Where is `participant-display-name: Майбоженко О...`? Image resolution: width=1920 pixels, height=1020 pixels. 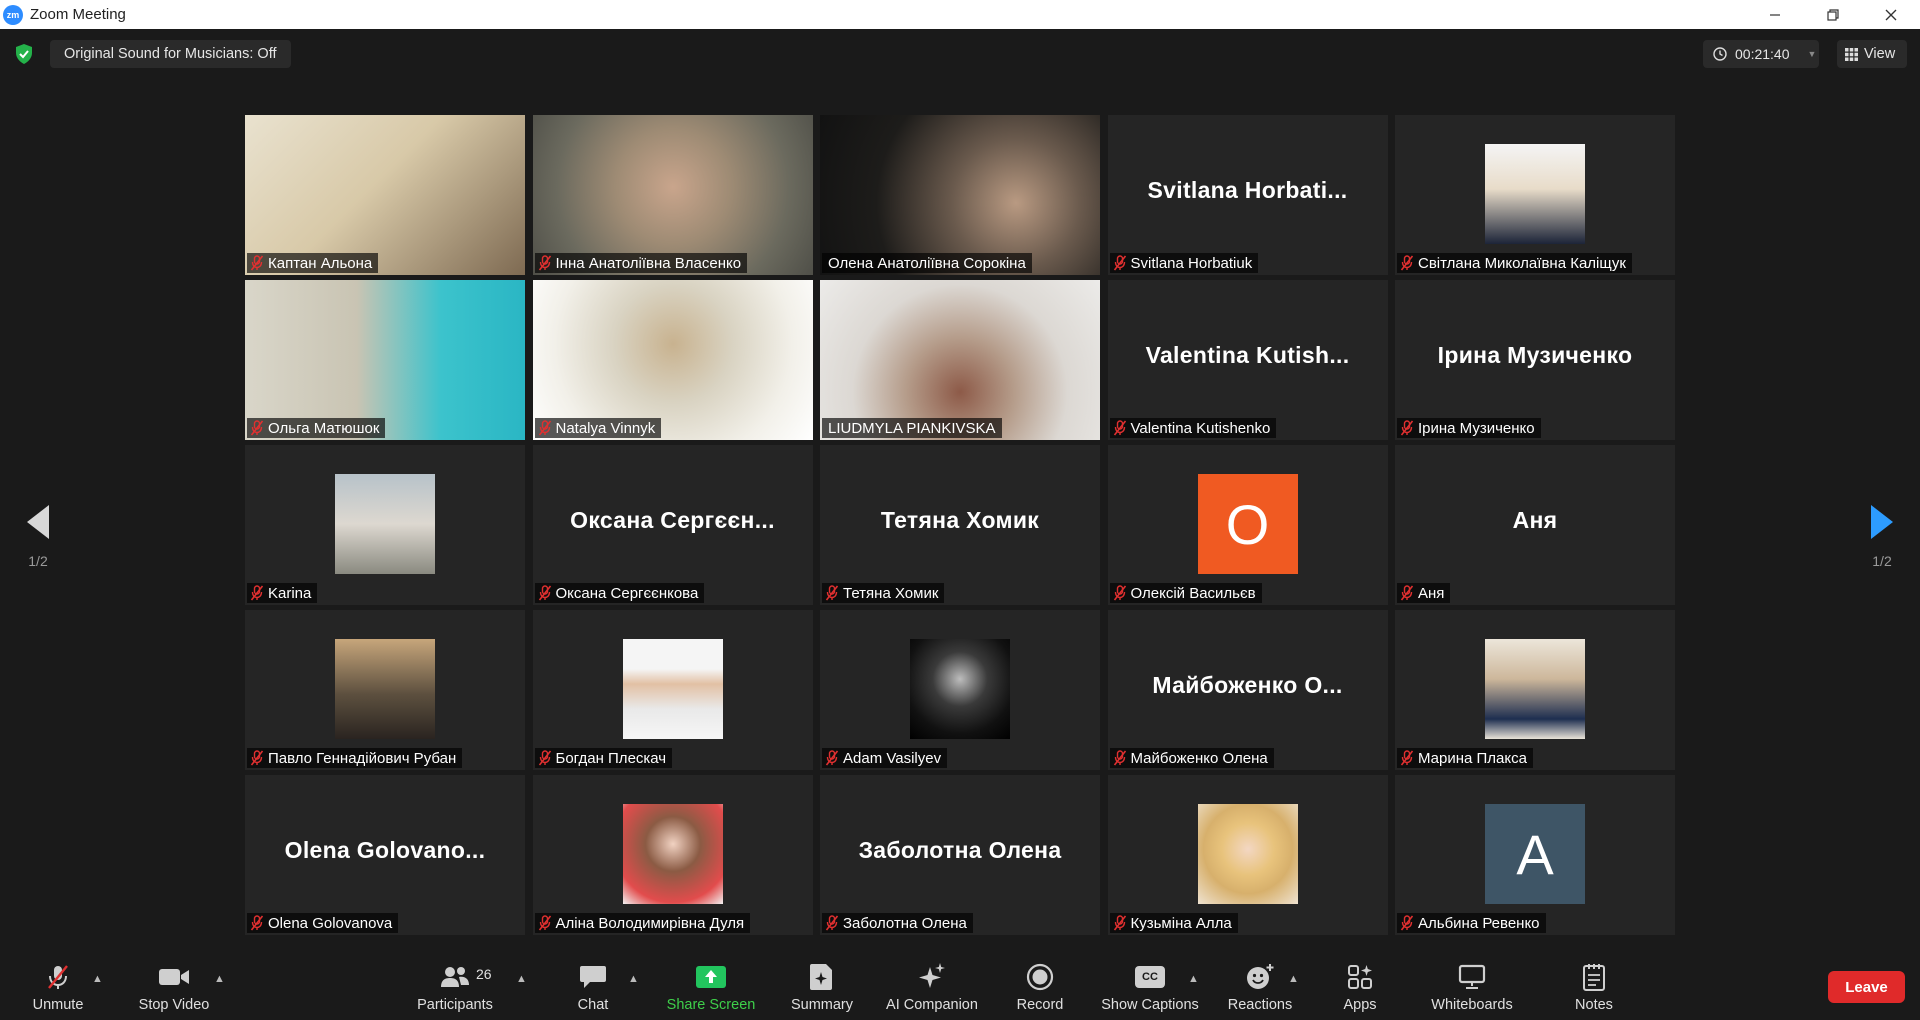 participant-display-name: Майбоженко О... is located at coordinates (1247, 685).